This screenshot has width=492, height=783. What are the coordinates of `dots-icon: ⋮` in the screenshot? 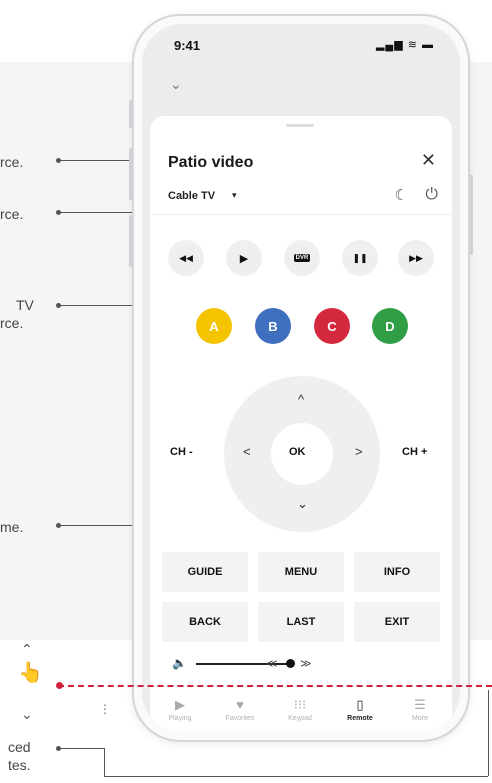 It's located at (105, 709).